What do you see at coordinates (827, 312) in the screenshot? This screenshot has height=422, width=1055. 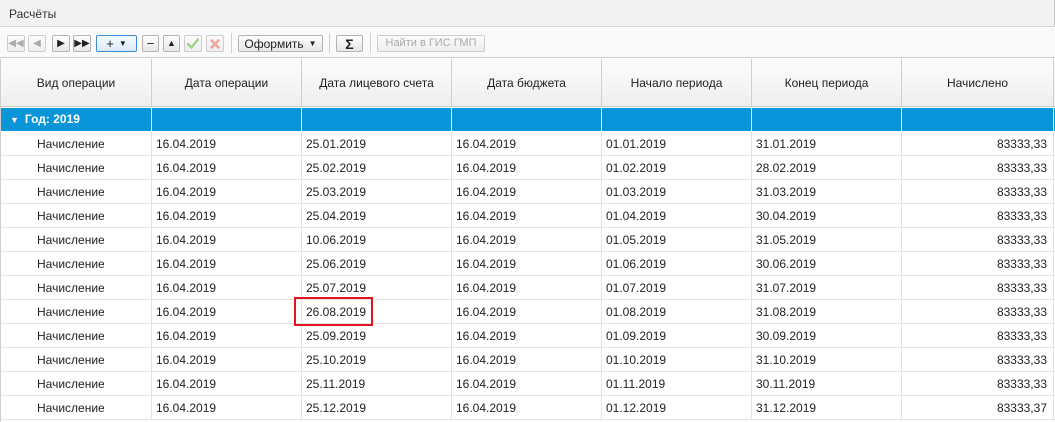 I see `cell-period-end: 31.08.2019` at bounding box center [827, 312].